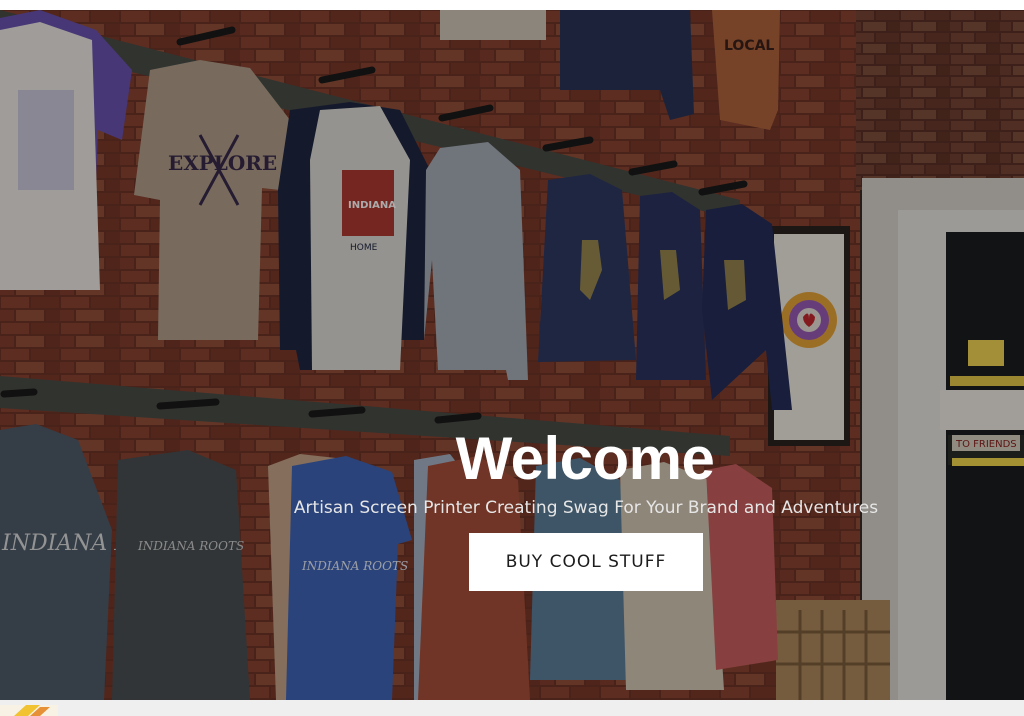 Image resolution: width=1024 pixels, height=716 pixels. I want to click on bottom-strip, so click(512, 708).